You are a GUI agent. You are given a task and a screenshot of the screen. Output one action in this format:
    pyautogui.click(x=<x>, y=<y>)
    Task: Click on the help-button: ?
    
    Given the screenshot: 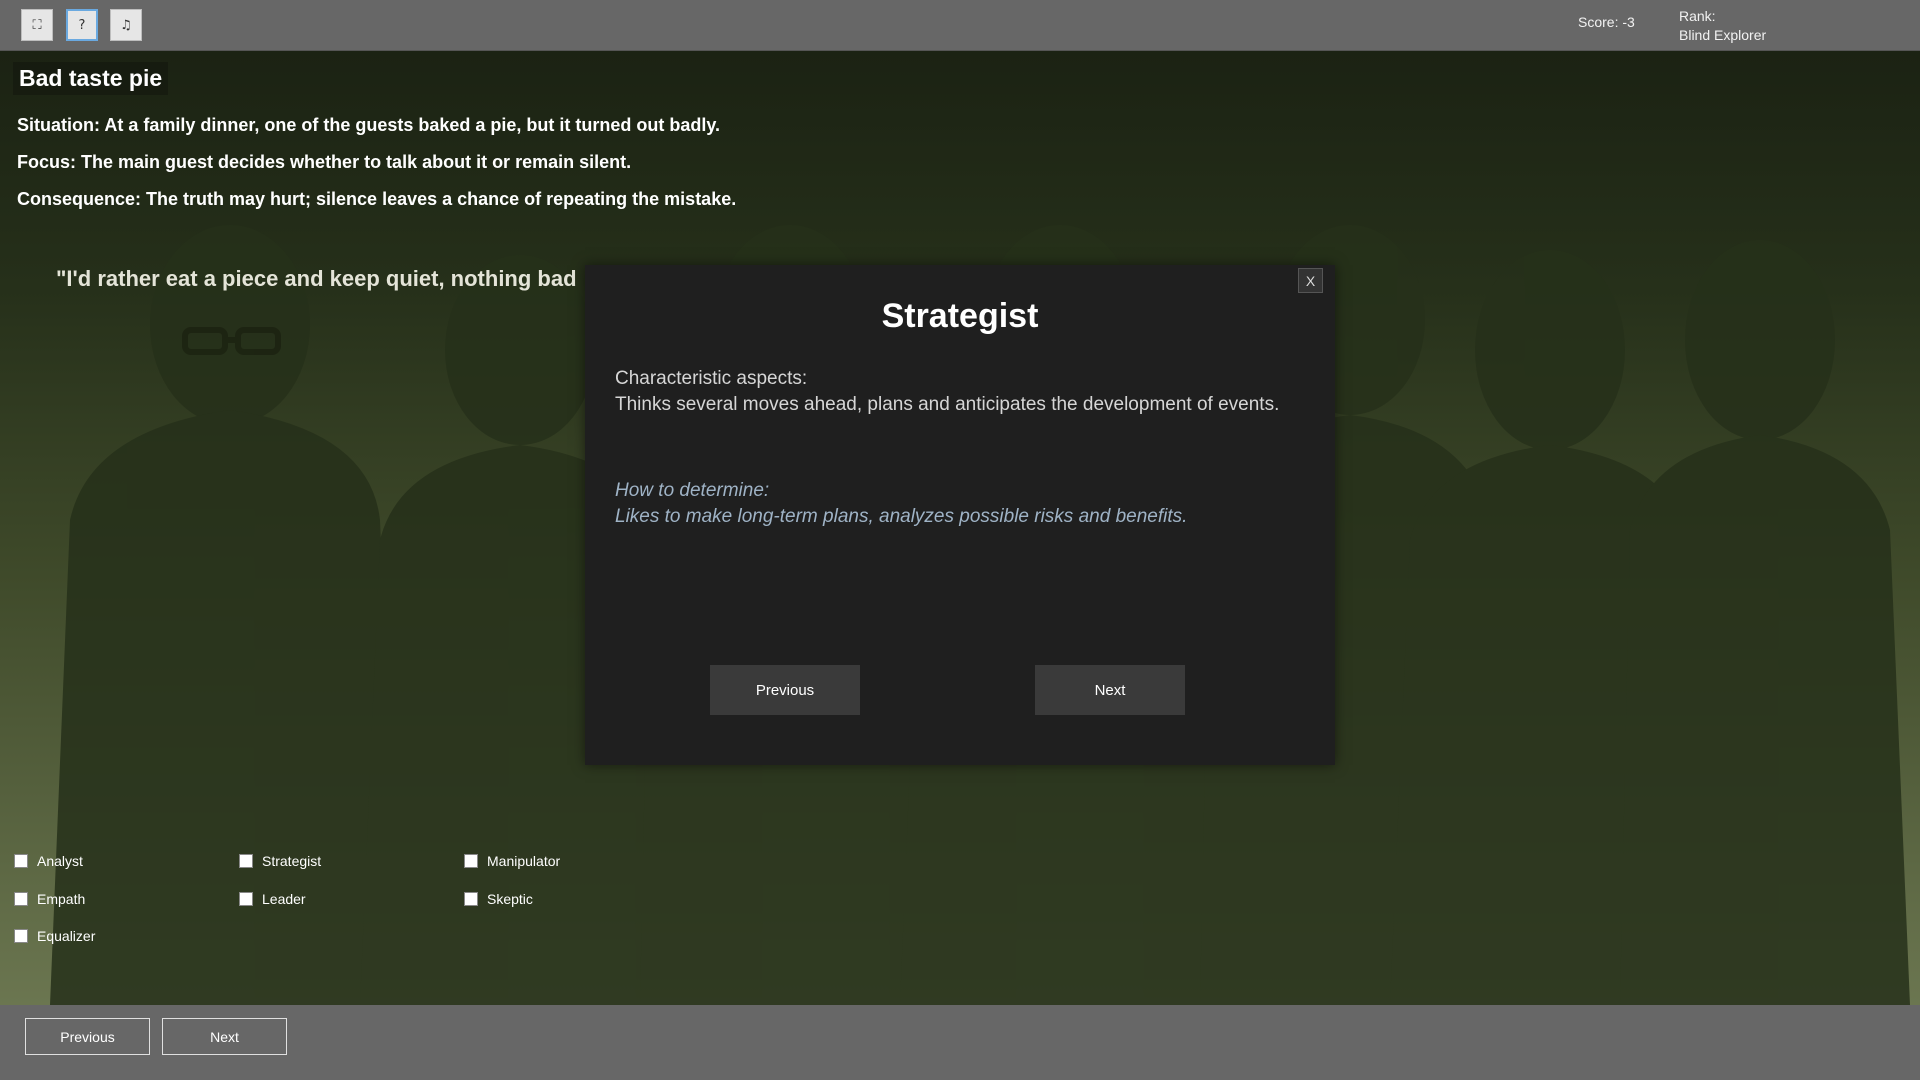 What is the action you would take?
    pyautogui.click(x=82, y=25)
    